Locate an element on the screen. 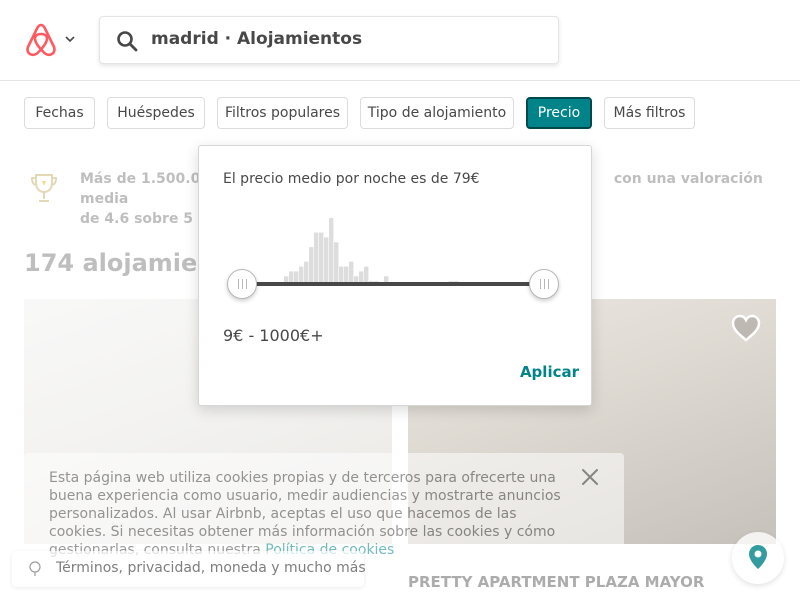 The width and height of the screenshot is (800, 600). trophy-icon is located at coordinates (44, 188).